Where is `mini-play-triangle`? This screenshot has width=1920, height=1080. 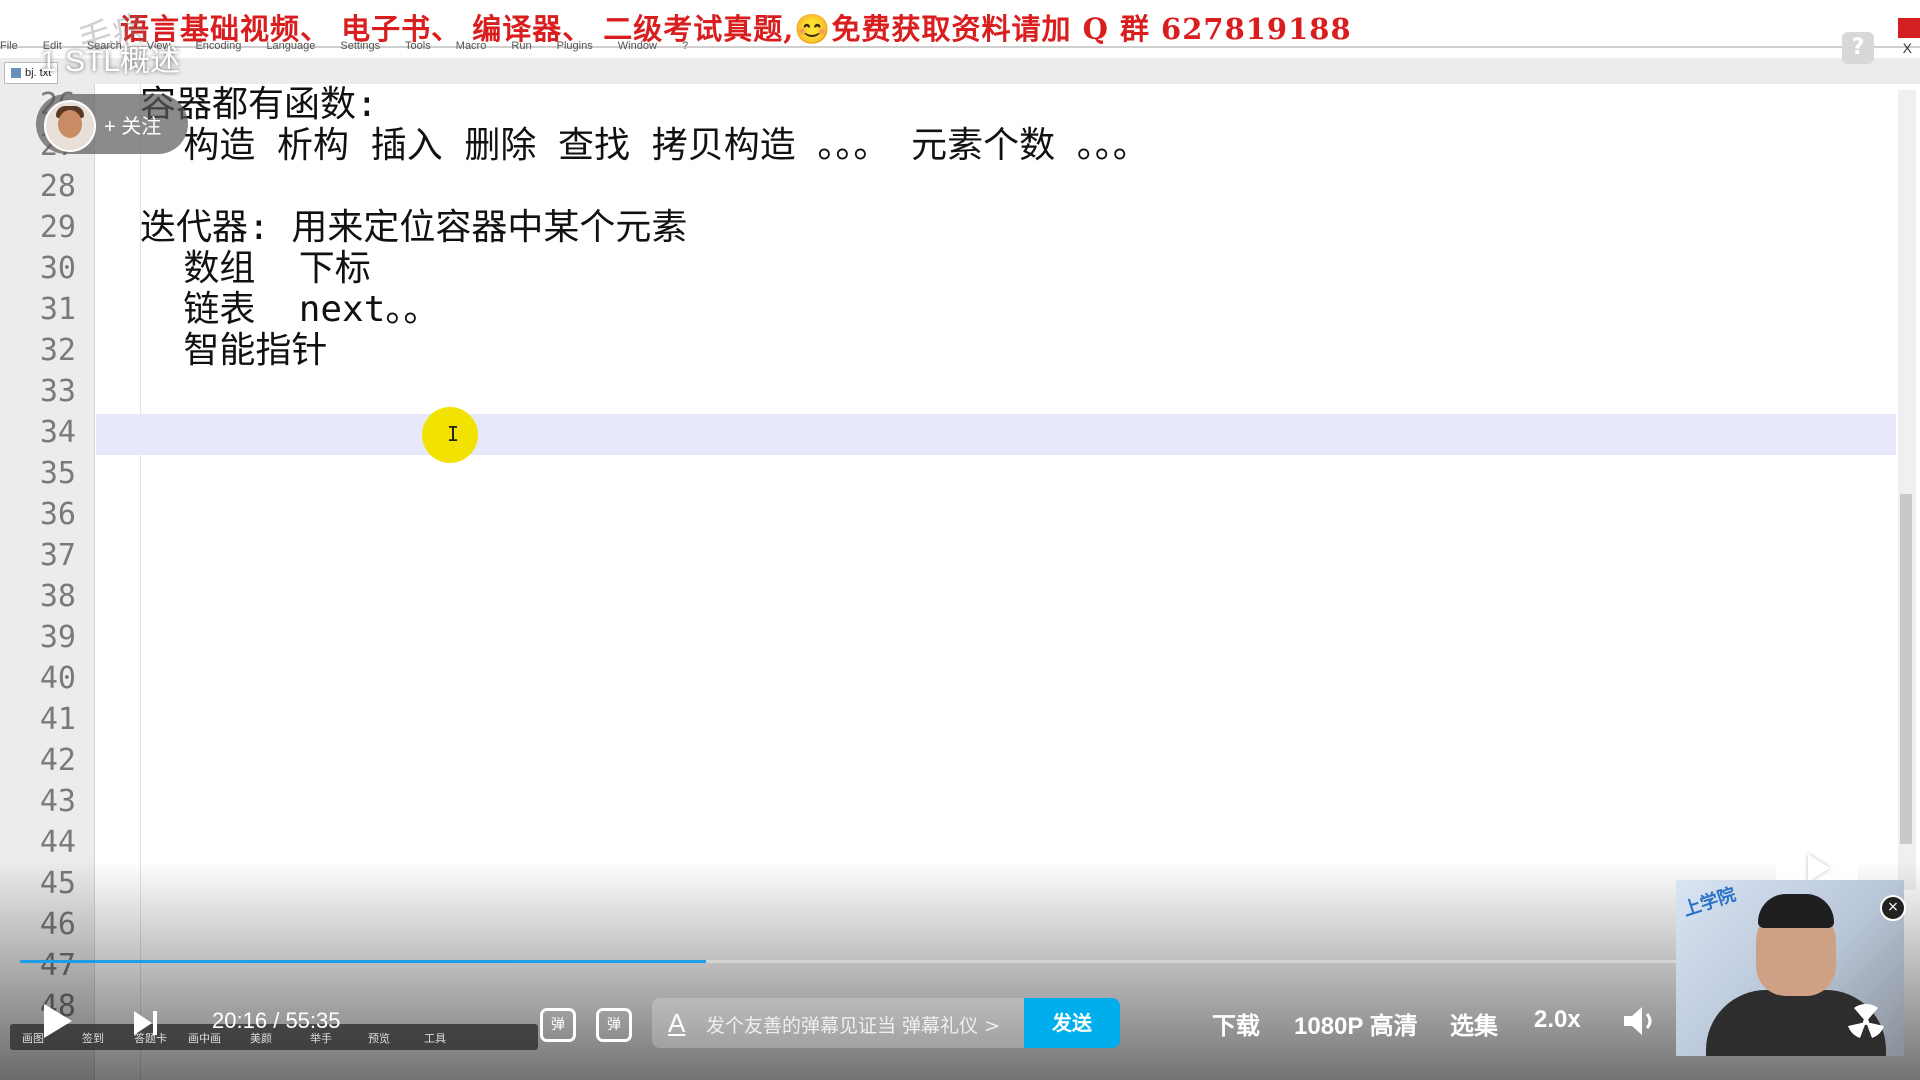
mini-play-triangle is located at coordinates (1819, 868).